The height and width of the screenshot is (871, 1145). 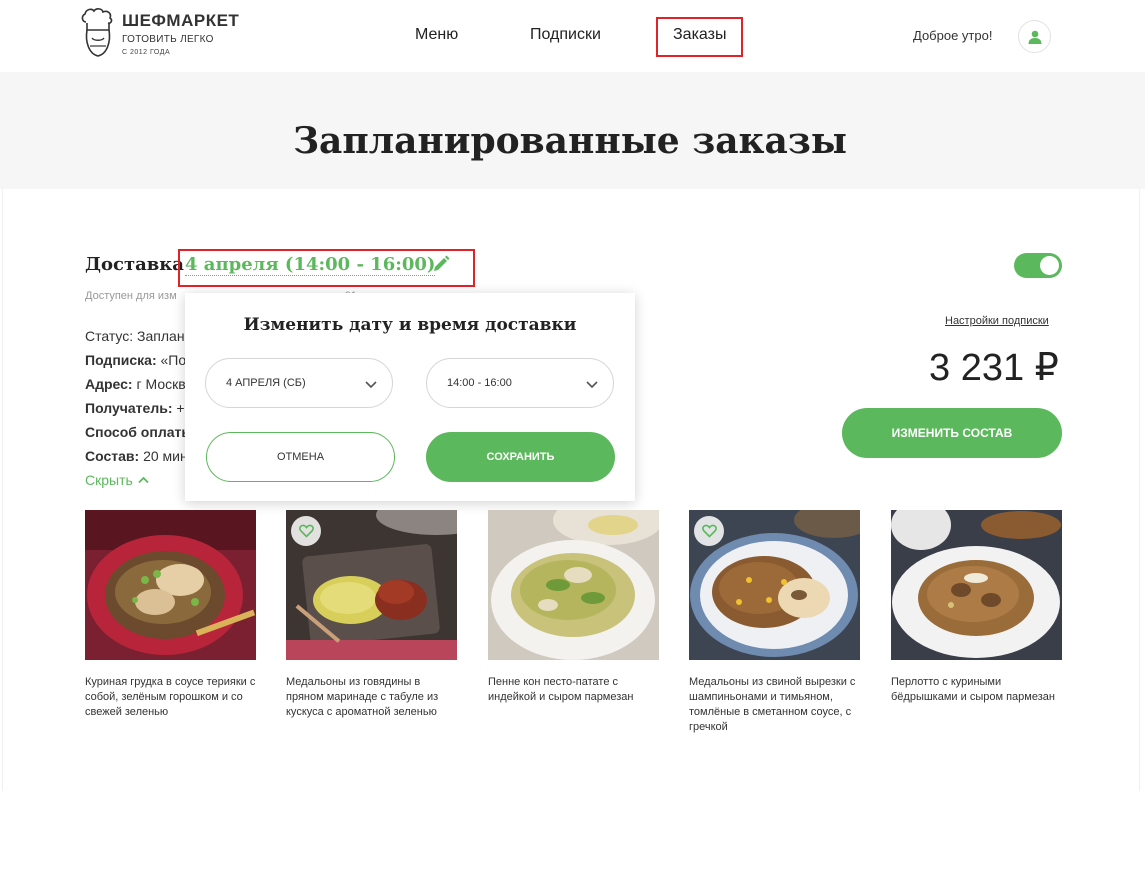 What do you see at coordinates (181, 20) in the screenshot?
I see `logo-name: ШЕФМАРКЕТ` at bounding box center [181, 20].